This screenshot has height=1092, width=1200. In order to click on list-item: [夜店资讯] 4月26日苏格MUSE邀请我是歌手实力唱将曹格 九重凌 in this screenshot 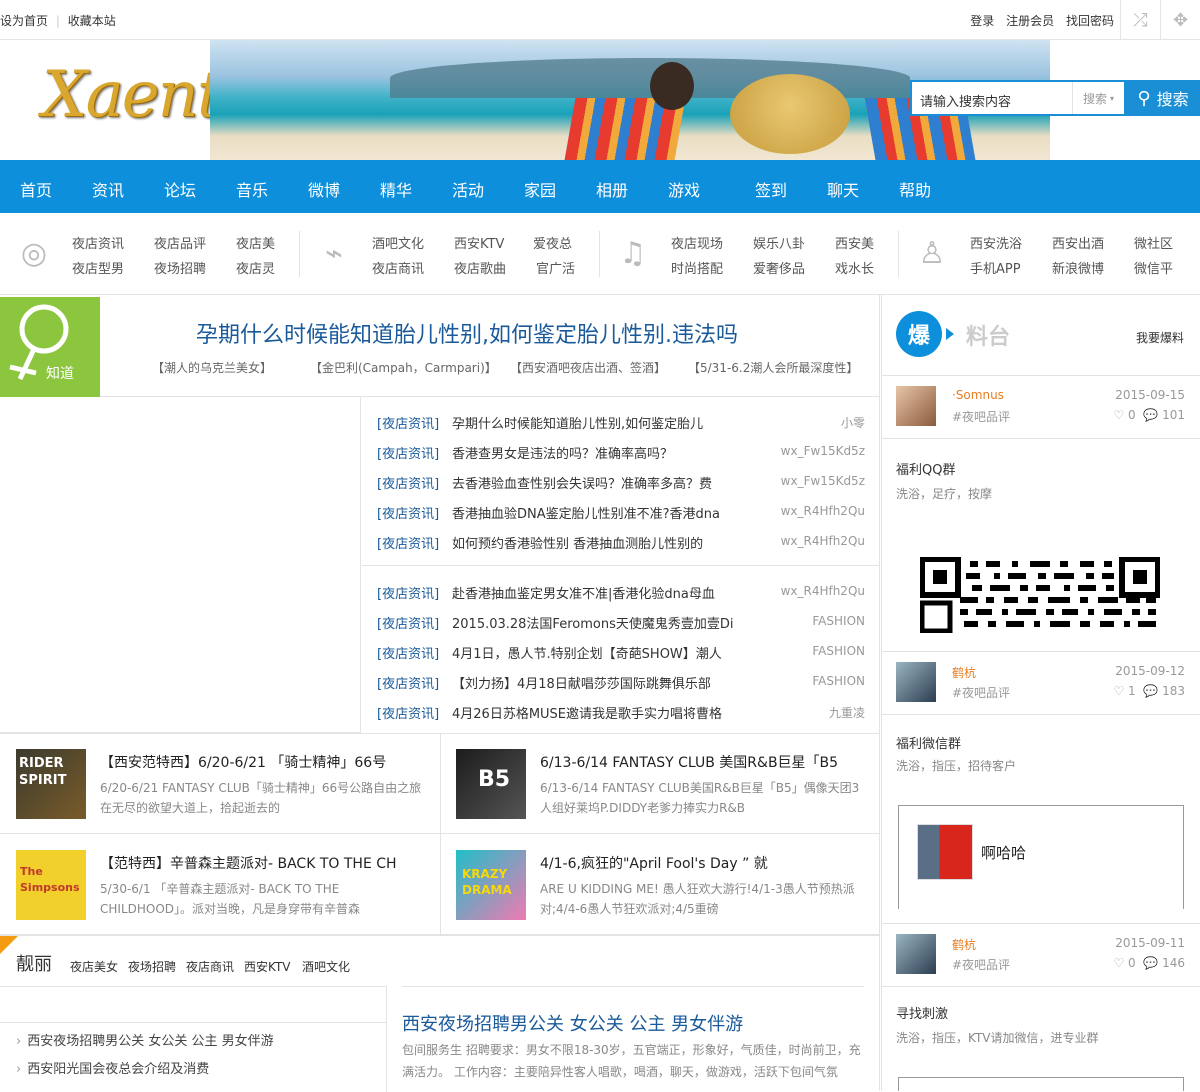, I will do `click(621, 710)`.